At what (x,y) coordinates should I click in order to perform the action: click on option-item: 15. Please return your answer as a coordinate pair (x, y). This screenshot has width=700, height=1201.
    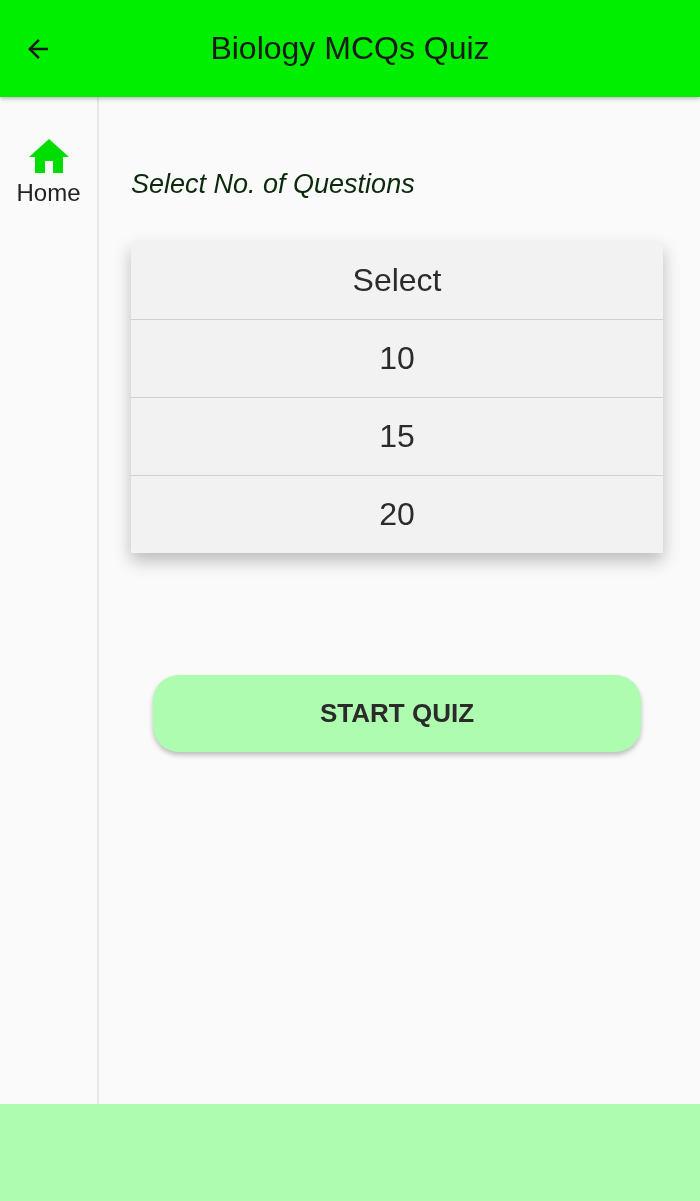
    Looking at the image, I should click on (397, 436).